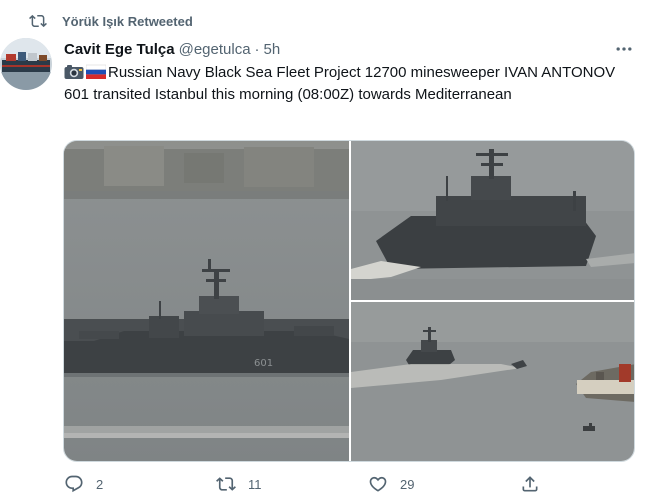  What do you see at coordinates (74, 72) in the screenshot?
I see `camera-emoji` at bounding box center [74, 72].